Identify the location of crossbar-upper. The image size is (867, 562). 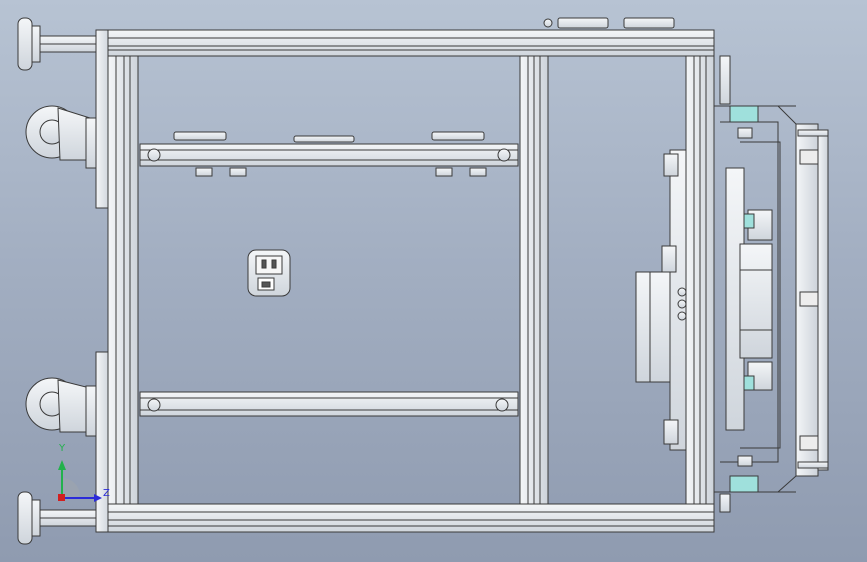
(329, 154).